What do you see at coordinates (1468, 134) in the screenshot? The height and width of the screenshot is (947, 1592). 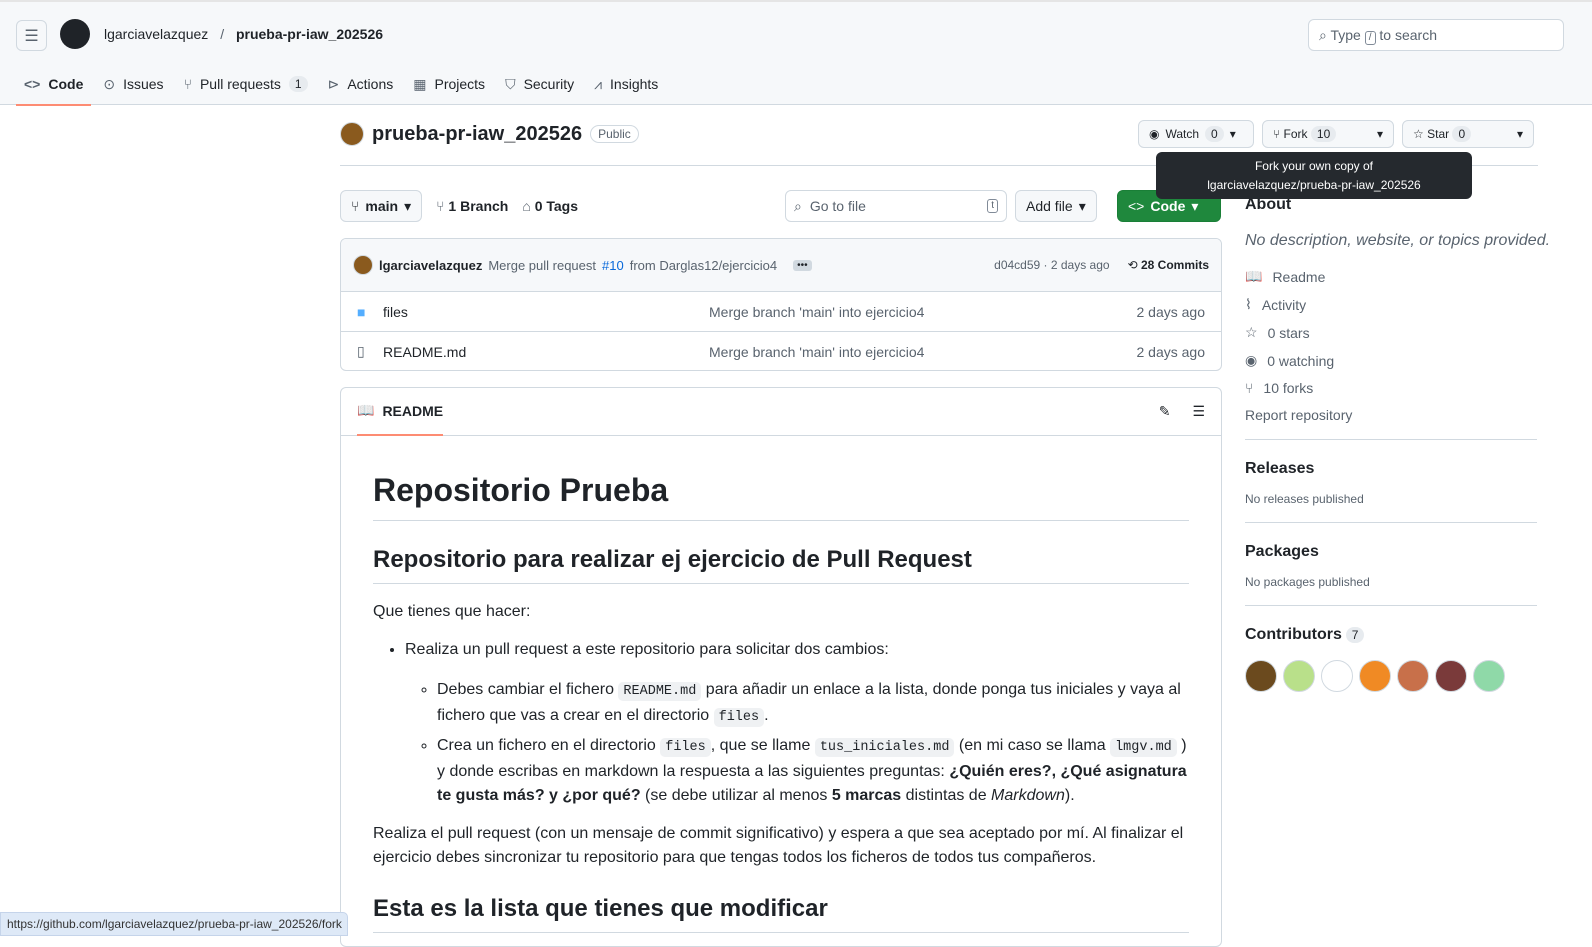 I see `star-button: ☆ Star 0 ▾` at bounding box center [1468, 134].